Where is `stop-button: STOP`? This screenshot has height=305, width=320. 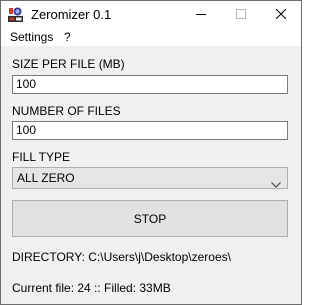
stop-button: STOP is located at coordinates (150, 218).